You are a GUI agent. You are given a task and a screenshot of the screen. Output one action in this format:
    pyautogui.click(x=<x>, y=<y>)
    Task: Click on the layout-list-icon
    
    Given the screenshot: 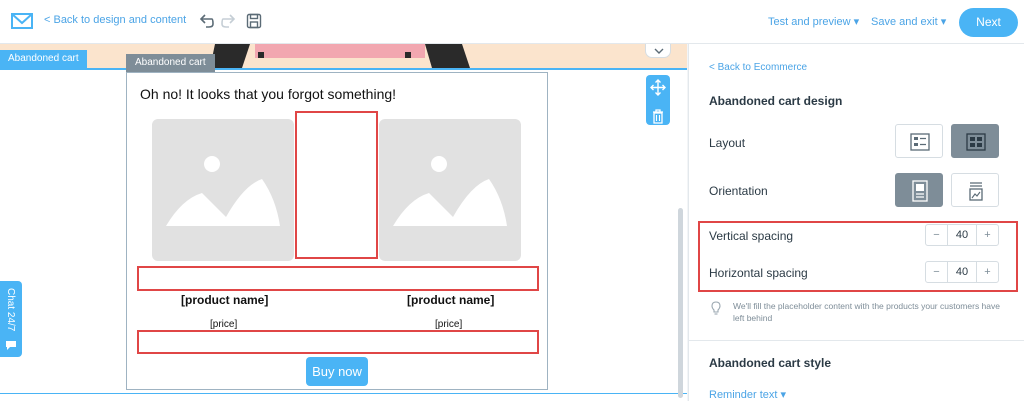 What is the action you would take?
    pyautogui.click(x=920, y=142)
    